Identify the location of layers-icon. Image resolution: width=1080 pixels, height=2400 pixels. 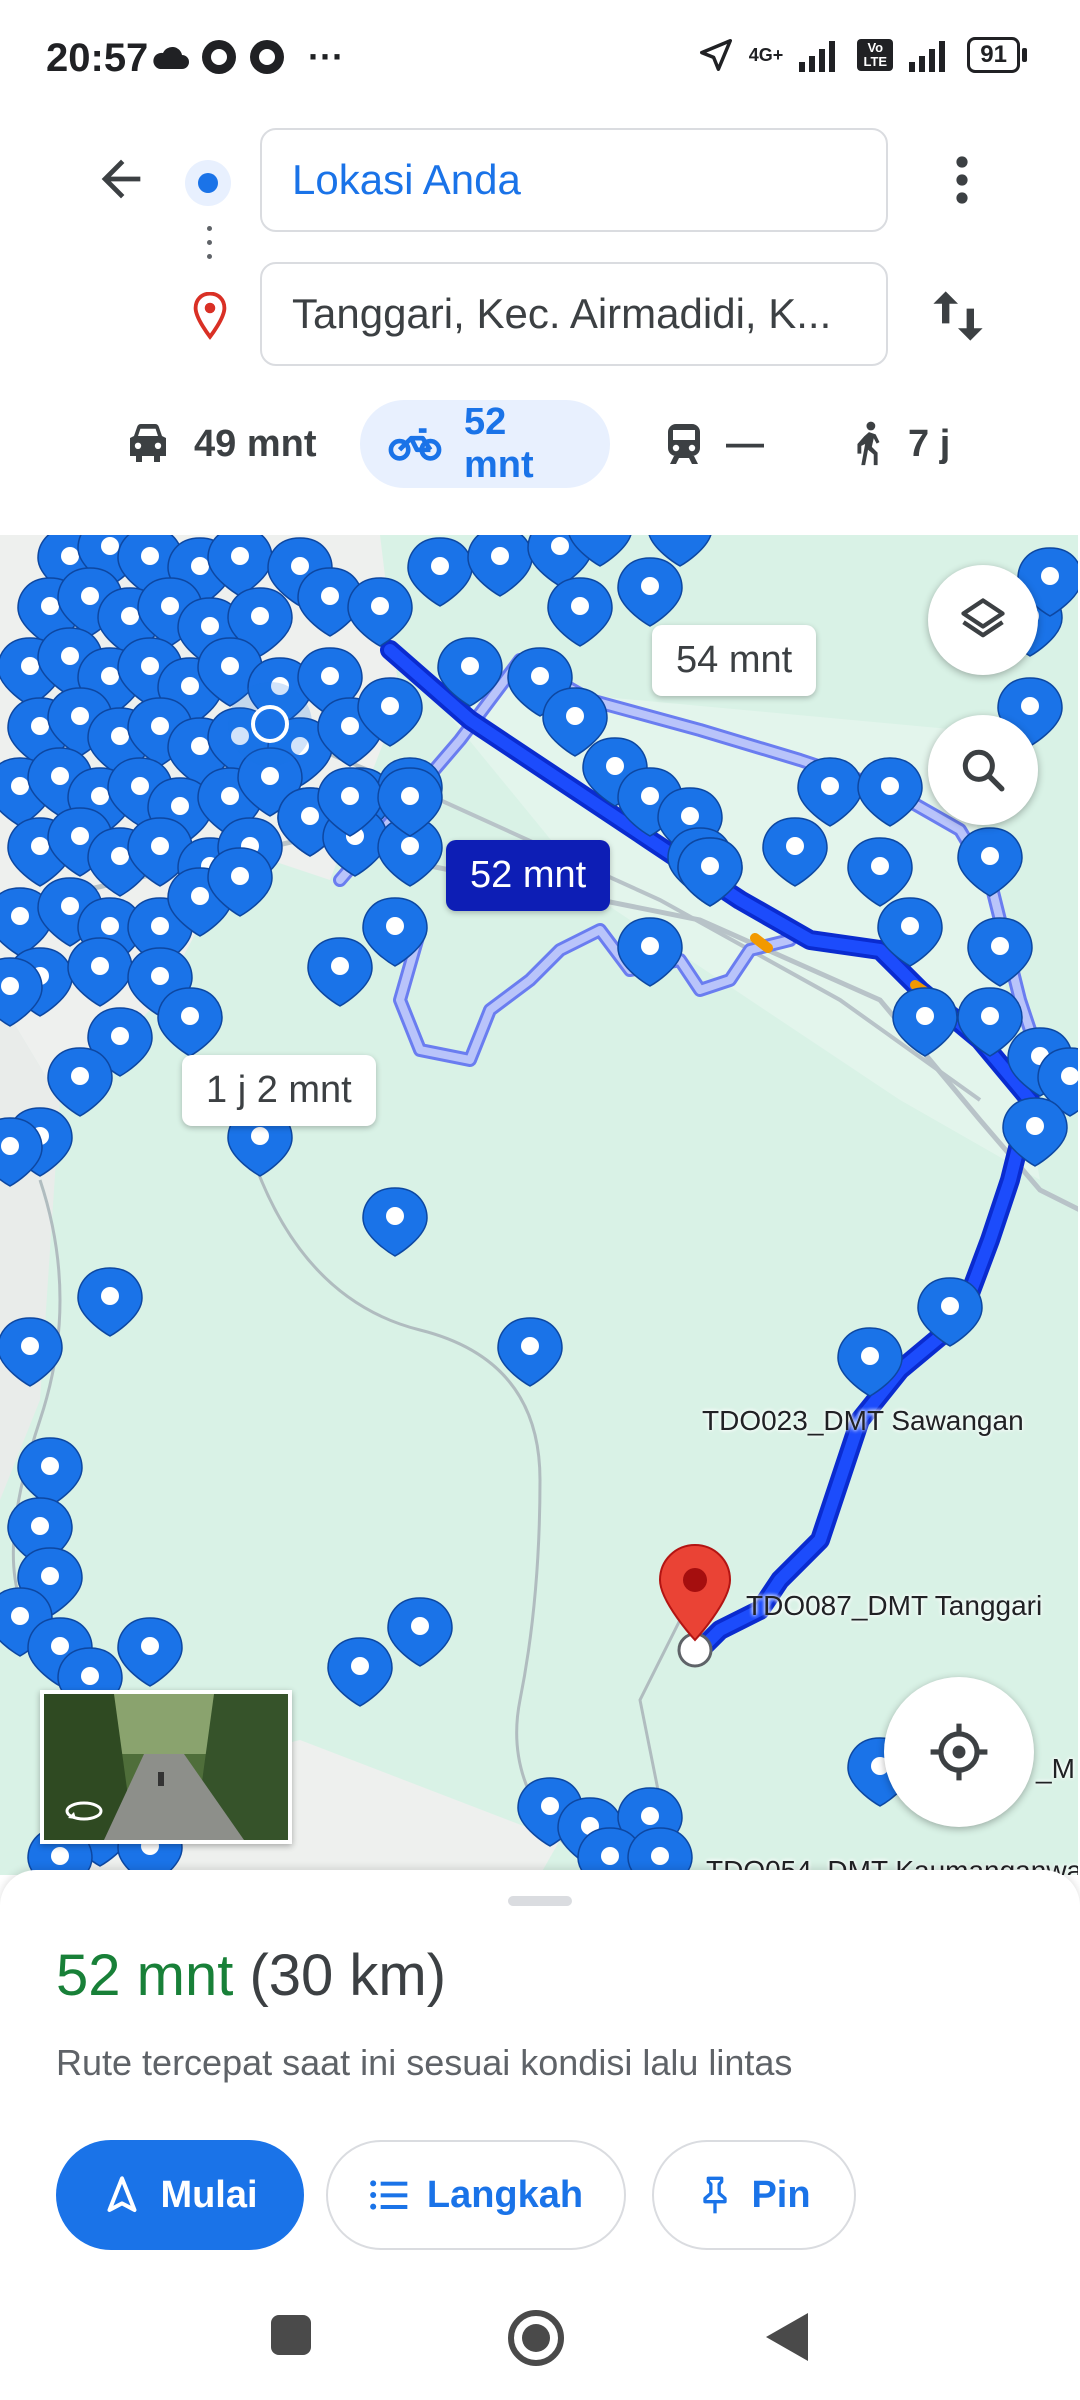
(983, 618).